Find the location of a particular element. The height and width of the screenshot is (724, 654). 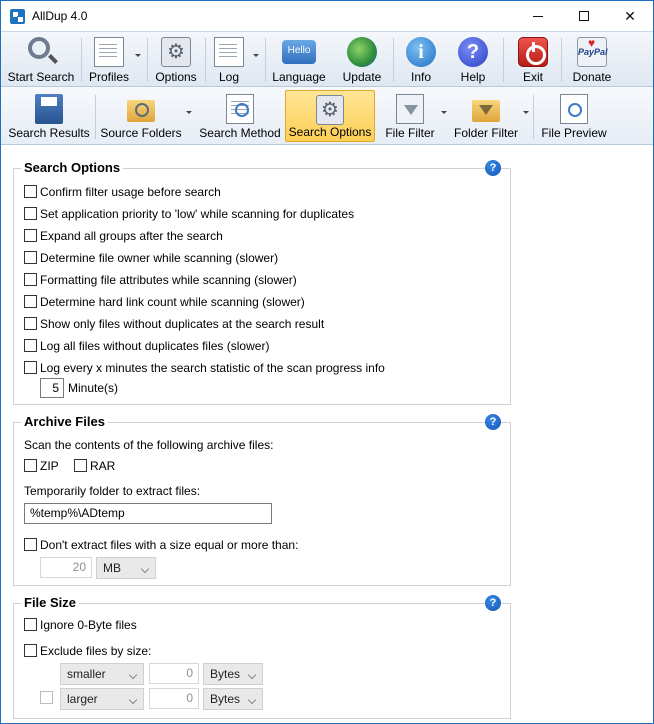

file-filter-dropdown-icon is located at coordinates (444, 112).